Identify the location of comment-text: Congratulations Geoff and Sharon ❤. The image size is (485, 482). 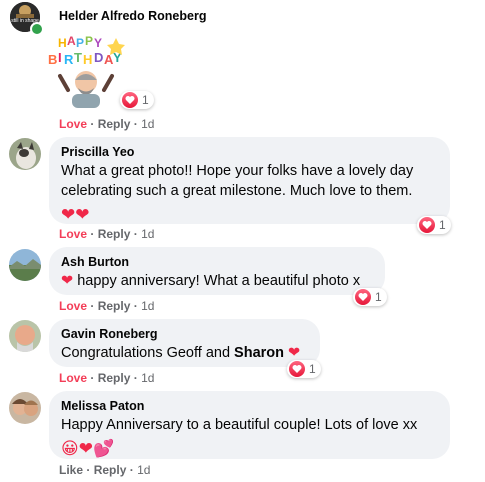
(184, 353).